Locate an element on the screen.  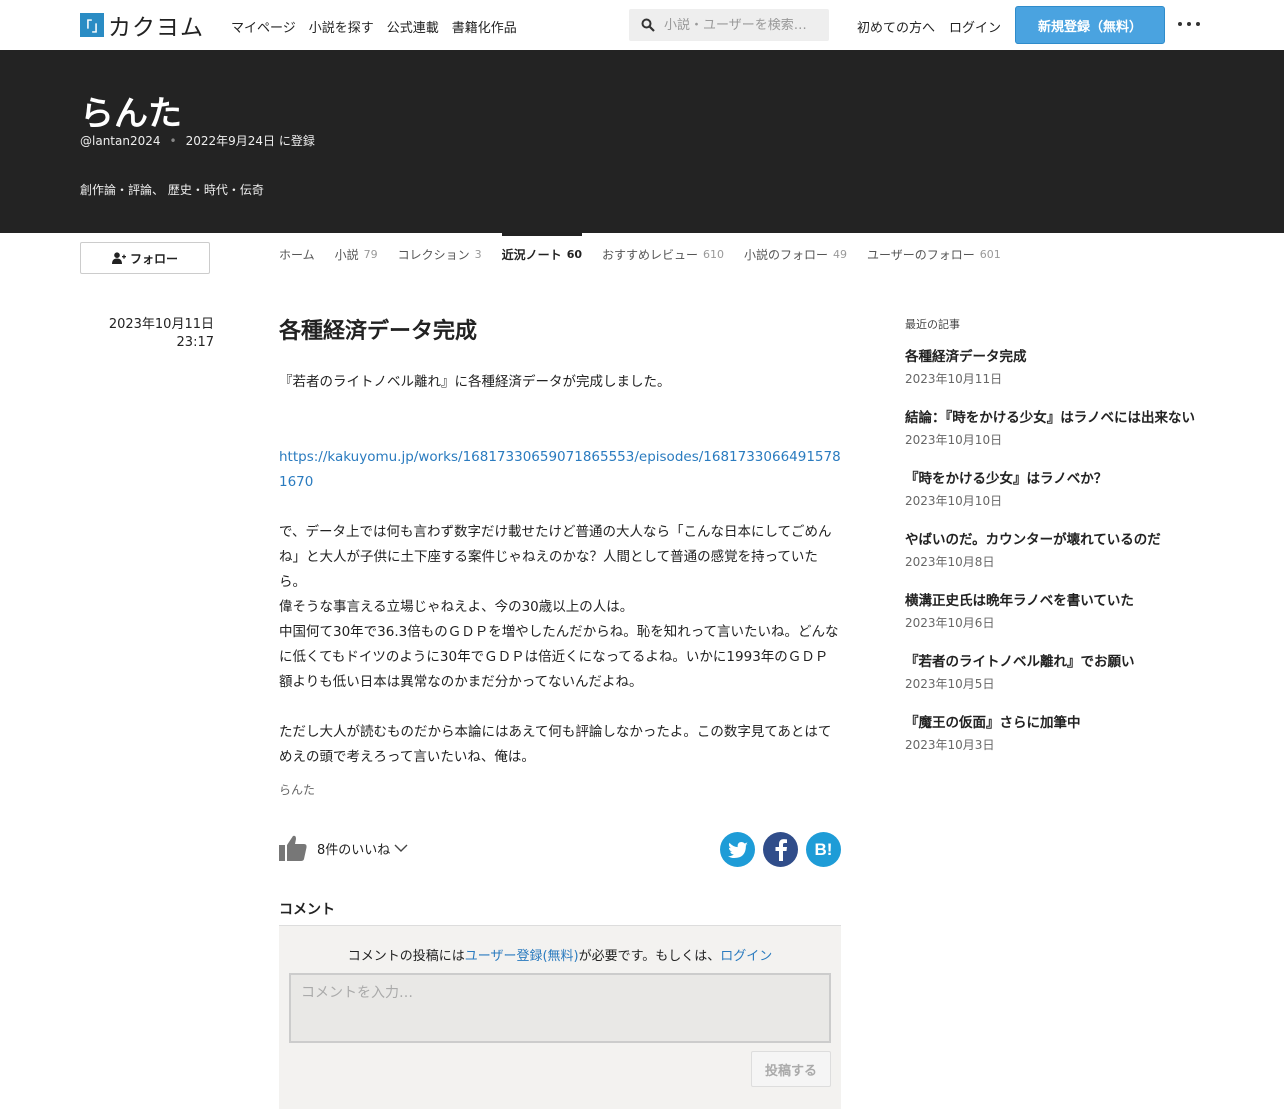
site-logo: 「」 カクヨム is located at coordinates (141, 26).